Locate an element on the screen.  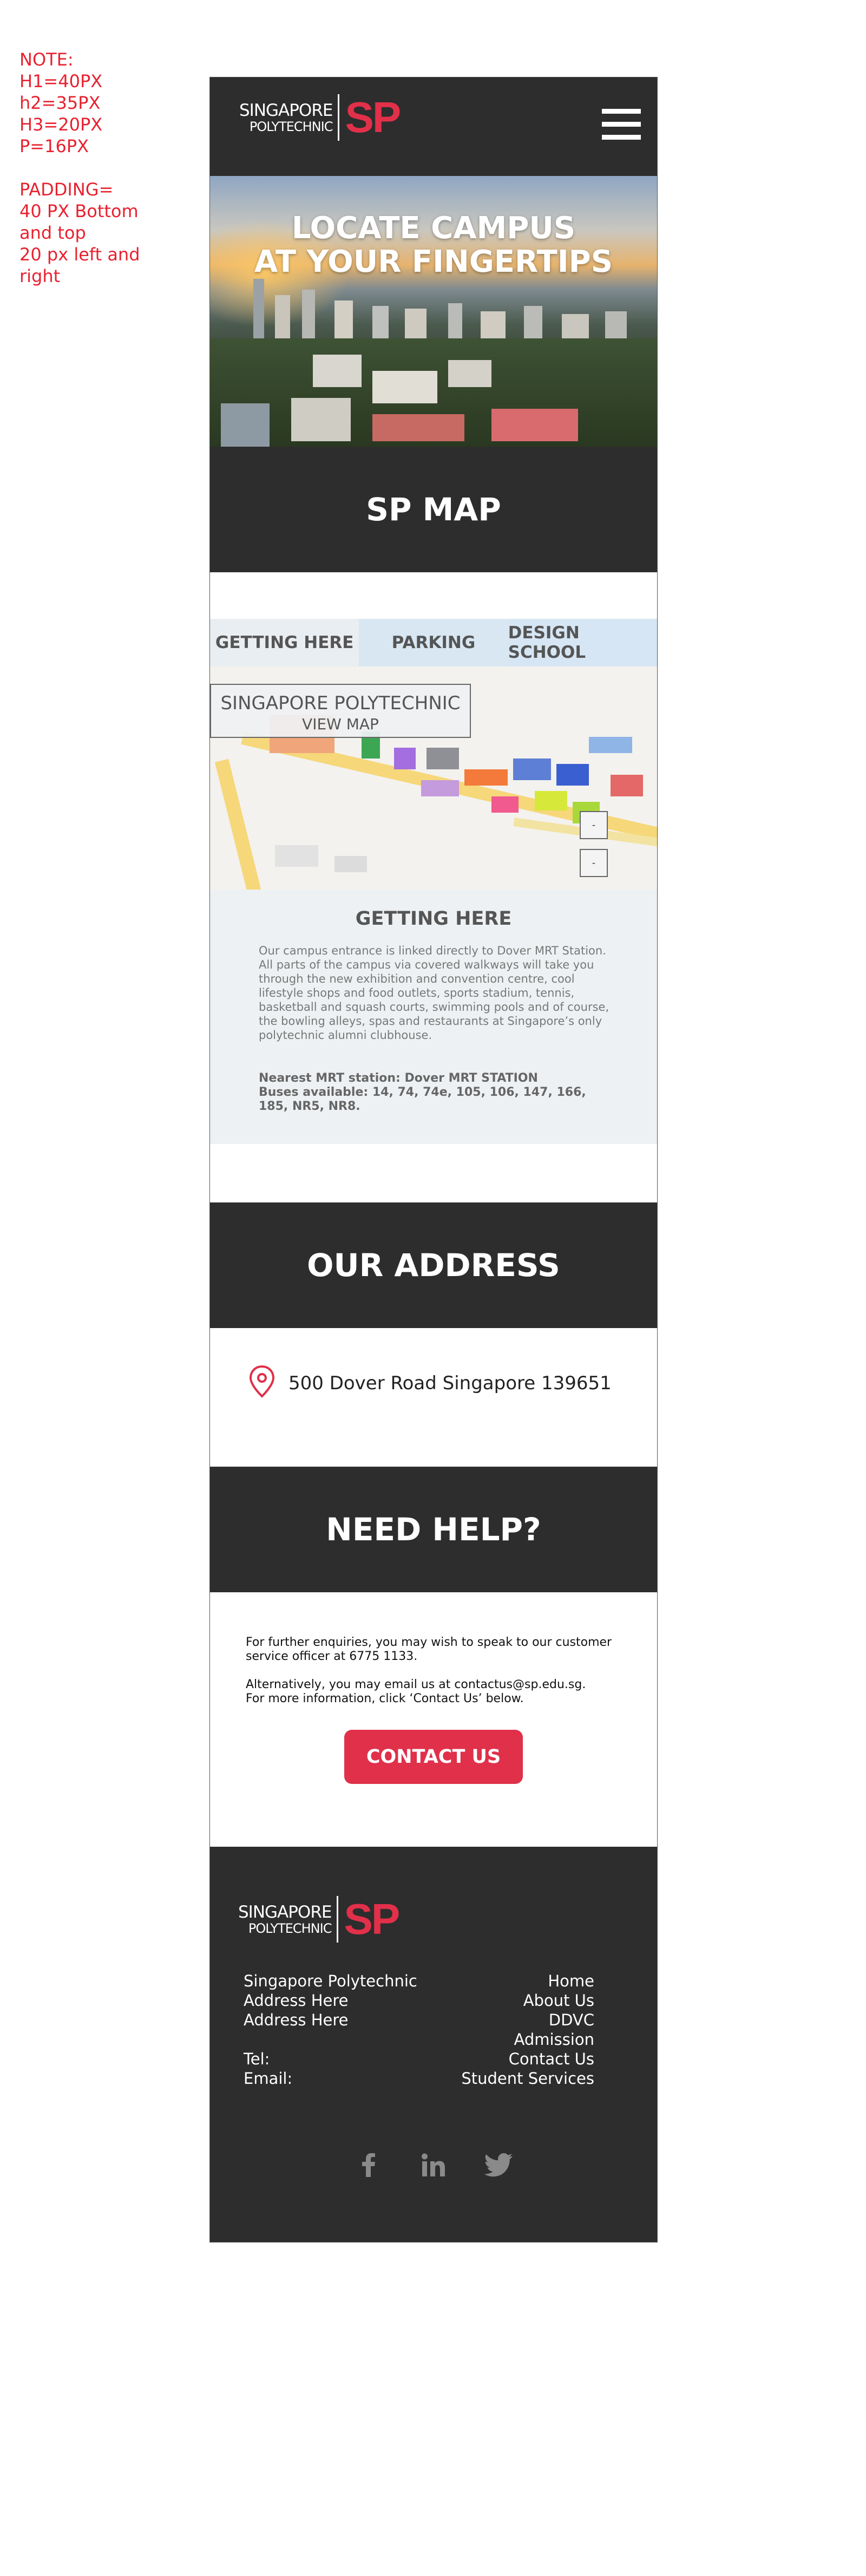
view-map-link: VIEW MAP is located at coordinates (340, 724).